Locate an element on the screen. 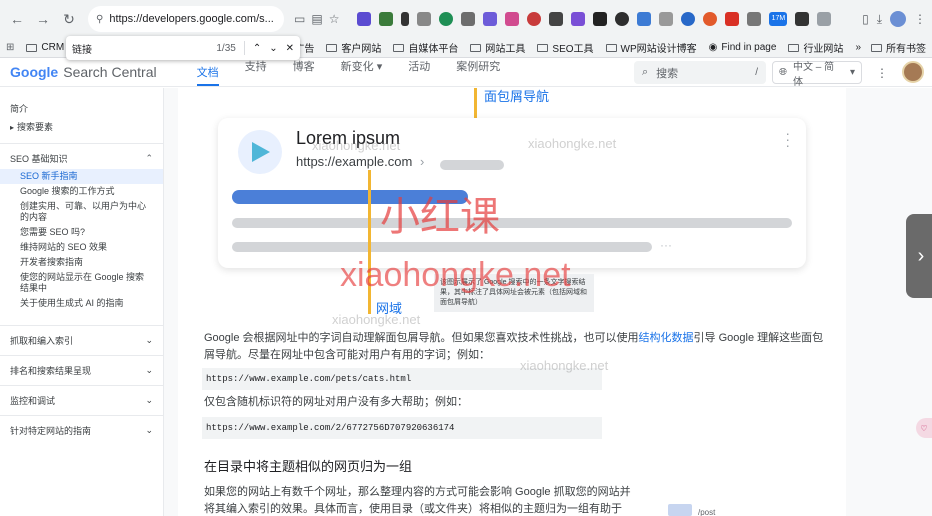 Image resolution: width=932 pixels, height=516 pixels. nav-blog: 博客 is located at coordinates (304, 72).